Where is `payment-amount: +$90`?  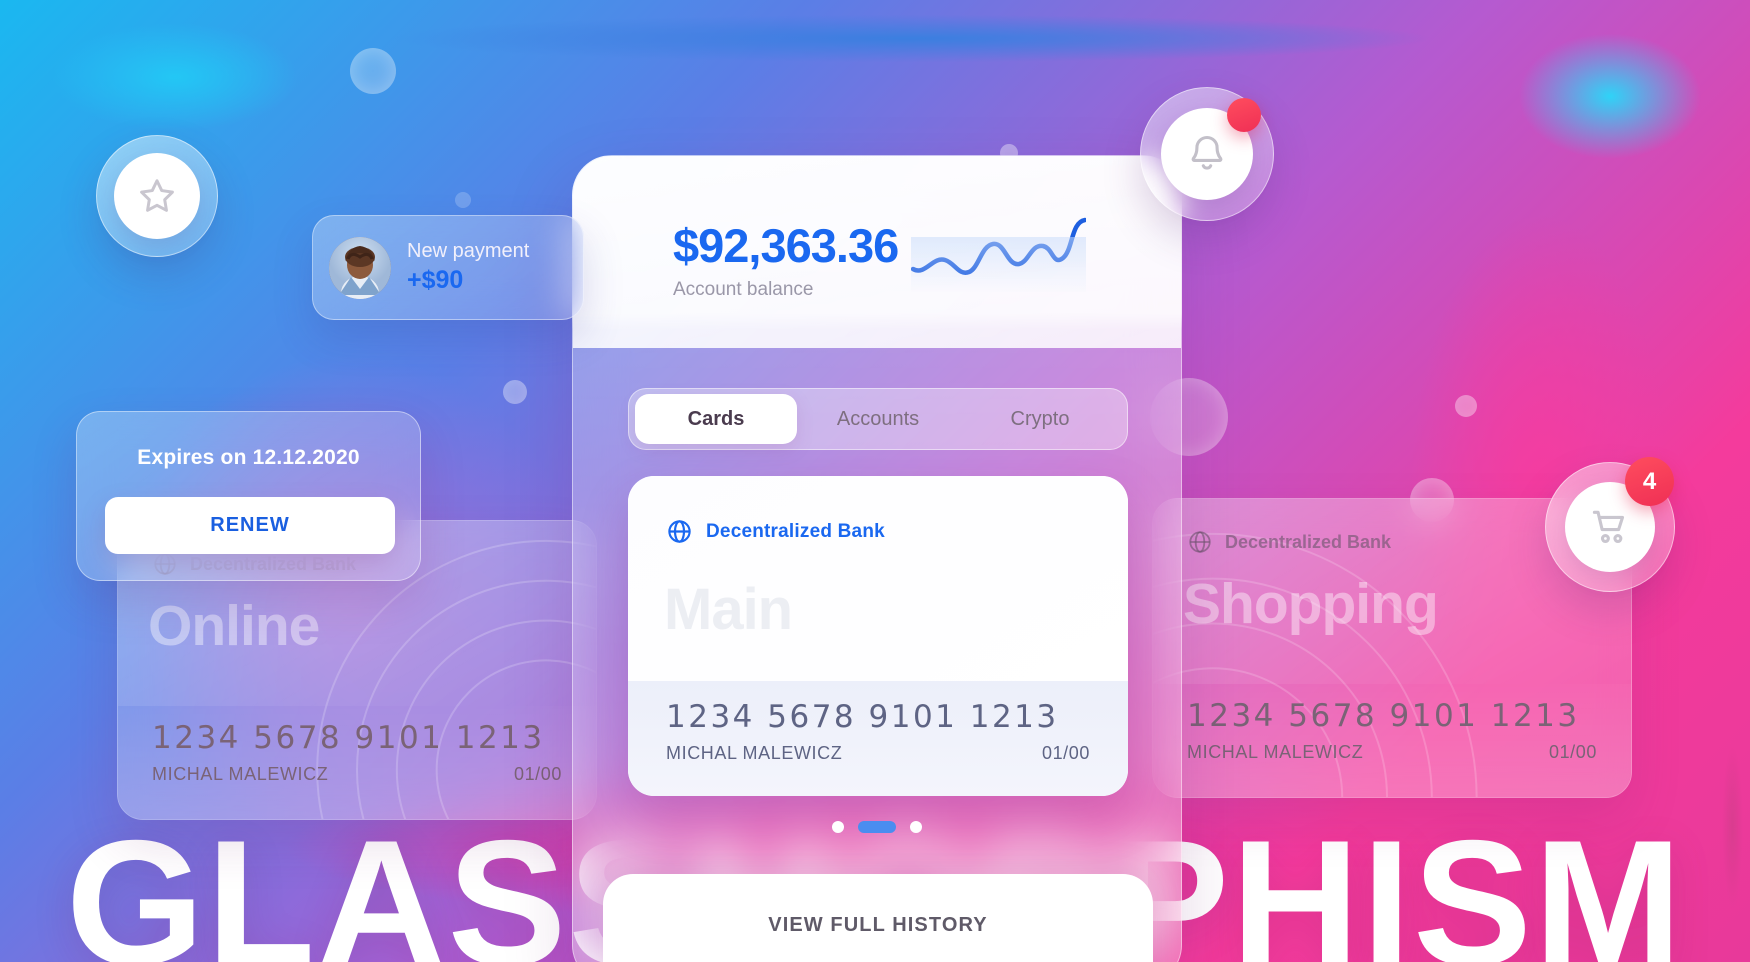
payment-amount: +$90 is located at coordinates (435, 280).